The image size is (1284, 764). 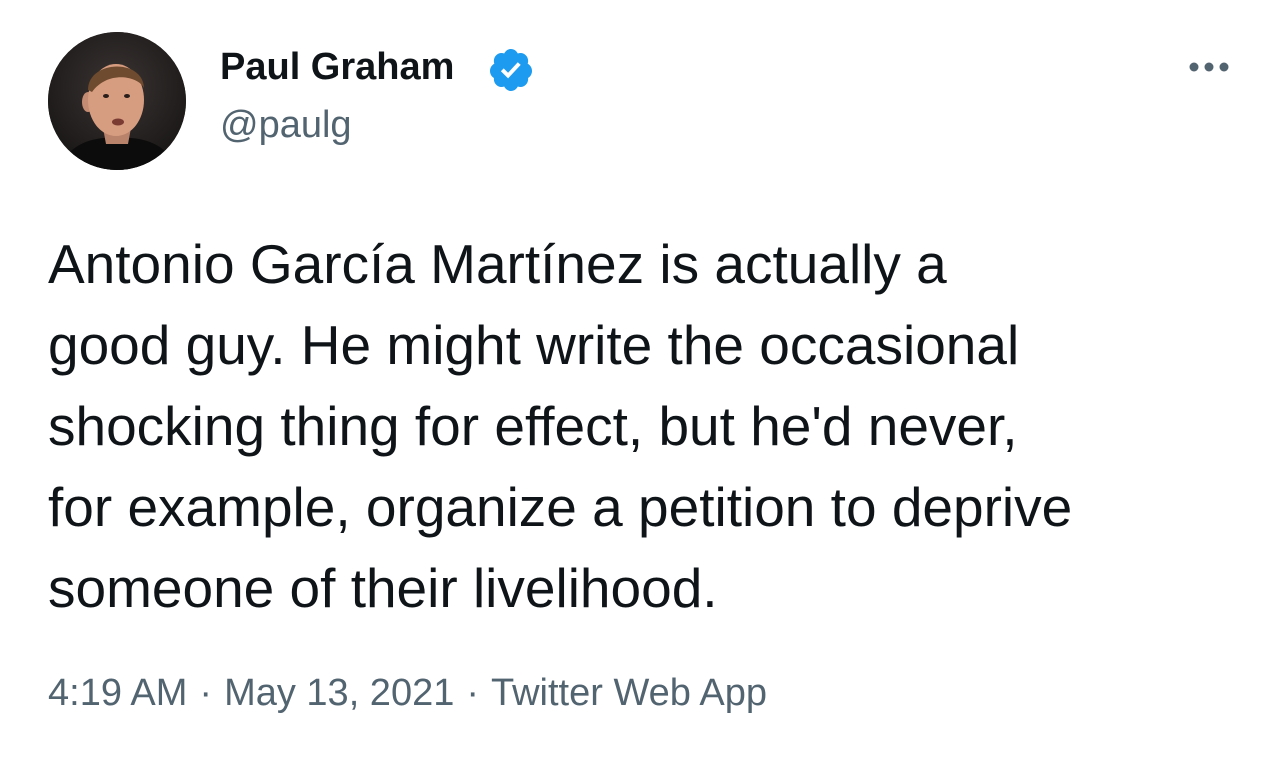 I want to click on tweet-metadata: 4:19 AM · May 13, 2021 · Twitter Web App, so click(x=407, y=693).